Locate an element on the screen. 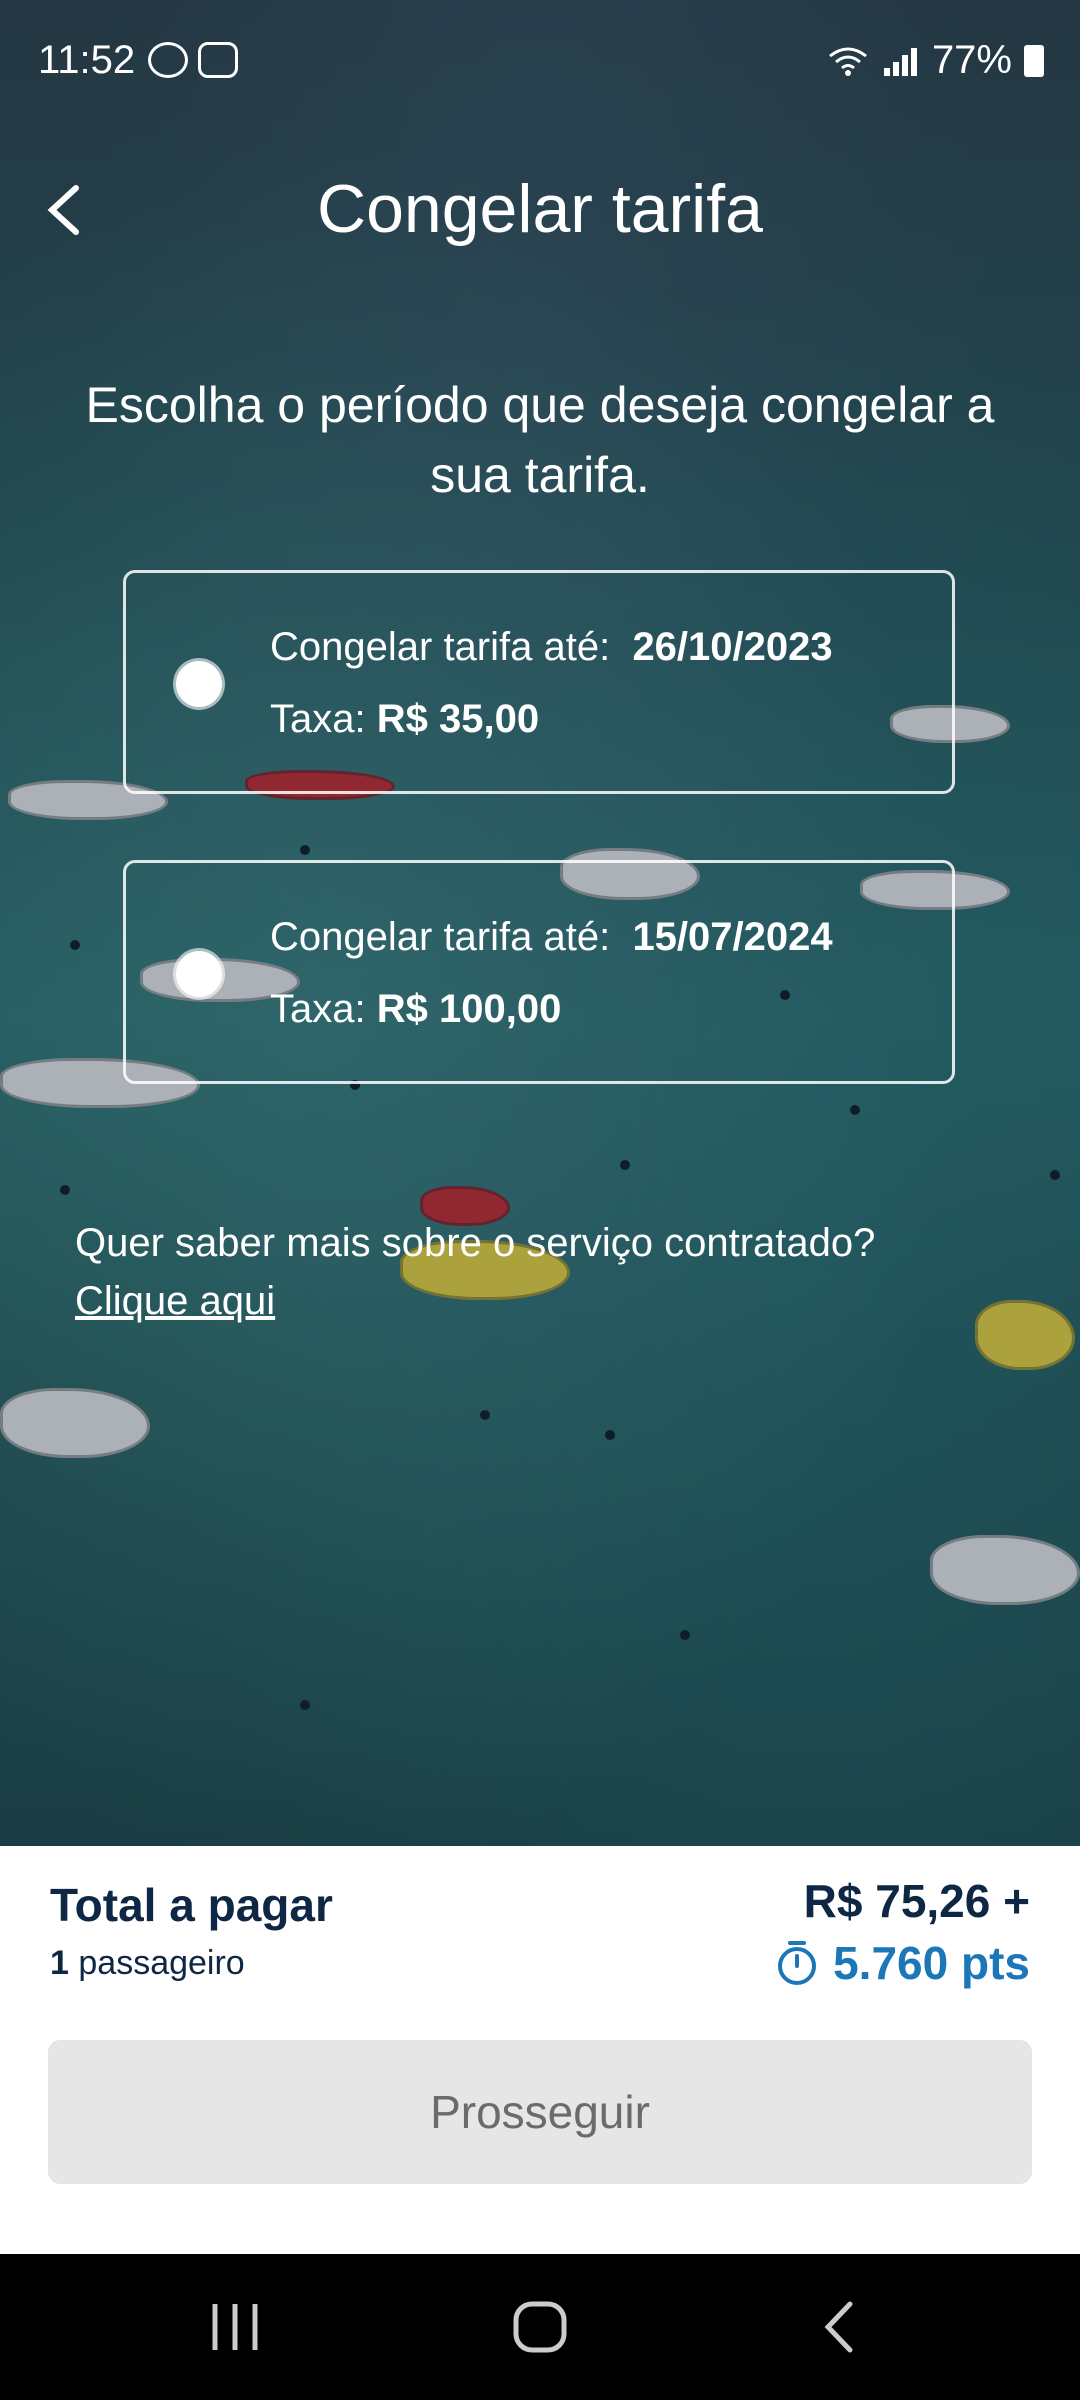 The image size is (1080, 2400). signal-icon is located at coordinates (900, 61).